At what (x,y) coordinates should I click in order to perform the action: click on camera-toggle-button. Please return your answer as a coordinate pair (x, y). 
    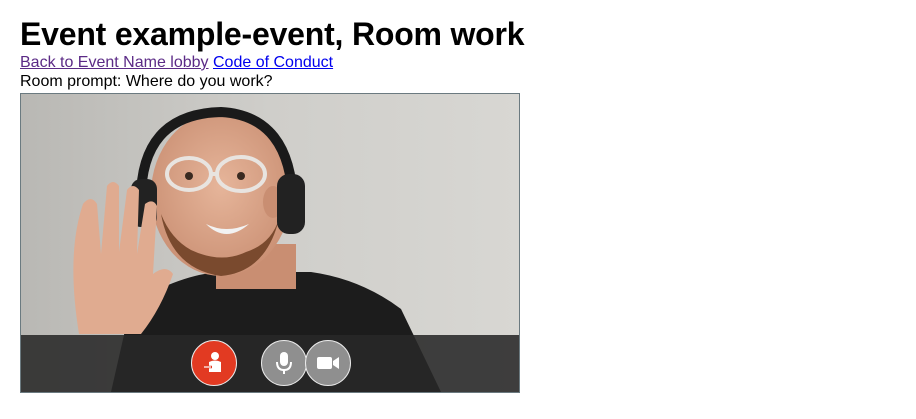
    Looking at the image, I should click on (328, 363).